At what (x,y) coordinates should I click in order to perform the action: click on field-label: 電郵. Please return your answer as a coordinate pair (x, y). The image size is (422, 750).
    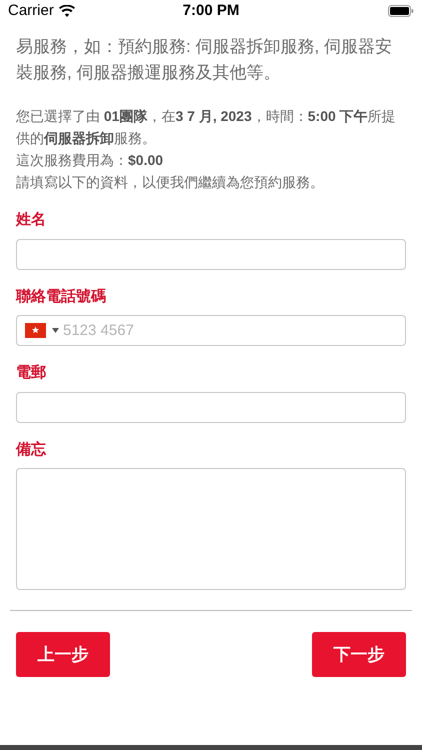
    Looking at the image, I should click on (31, 373).